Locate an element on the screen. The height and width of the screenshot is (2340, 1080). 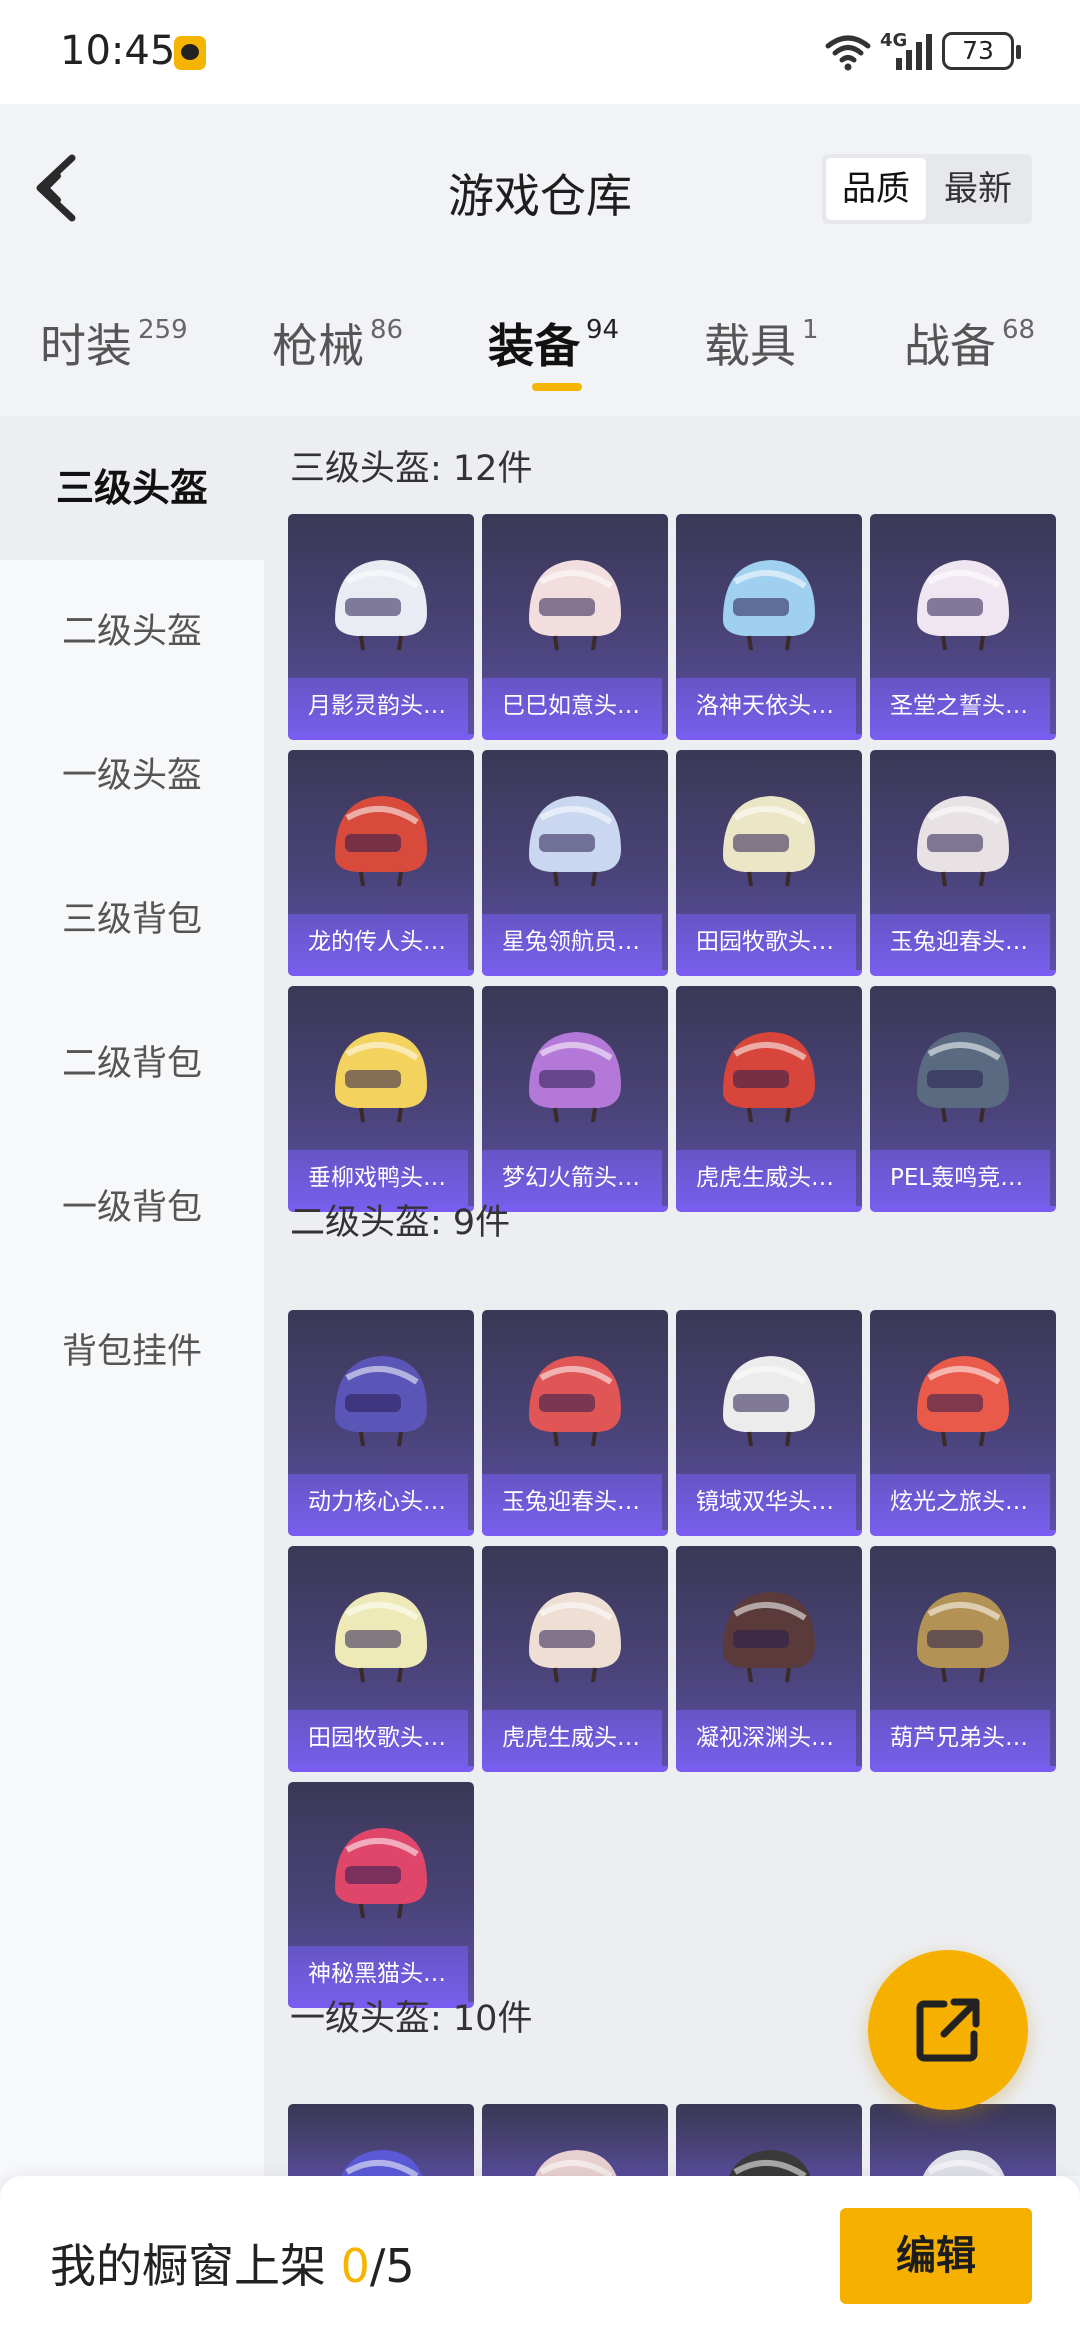
sidebar-item-helmet-lv1: 一级头盔 is located at coordinates (132, 776).